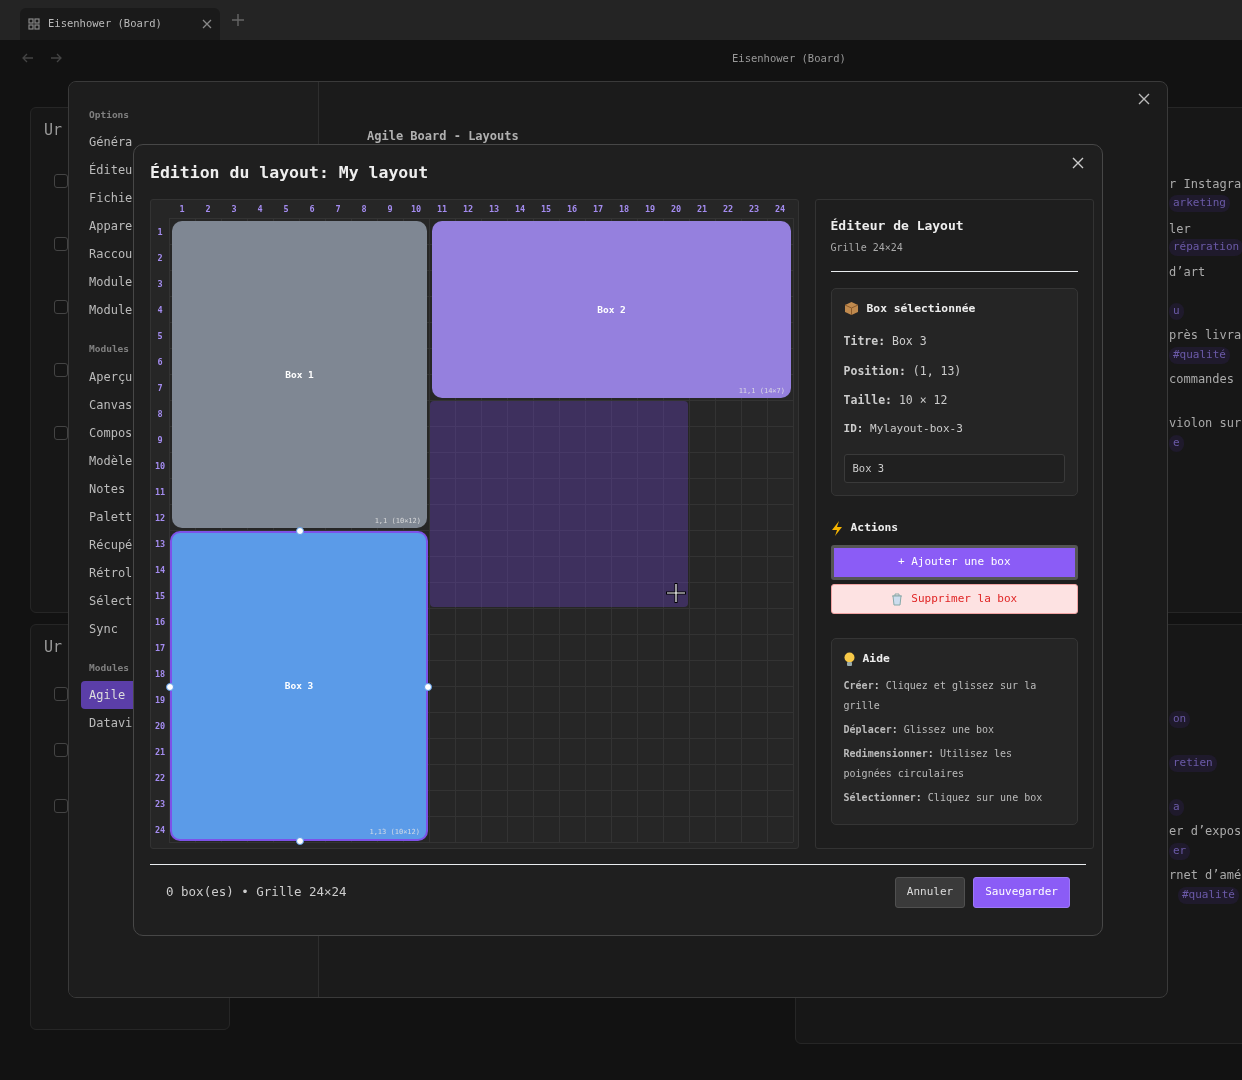 The width and height of the screenshot is (1242, 1080). Describe the element at coordinates (160, 388) in the screenshot. I see `row-number: 7` at that location.